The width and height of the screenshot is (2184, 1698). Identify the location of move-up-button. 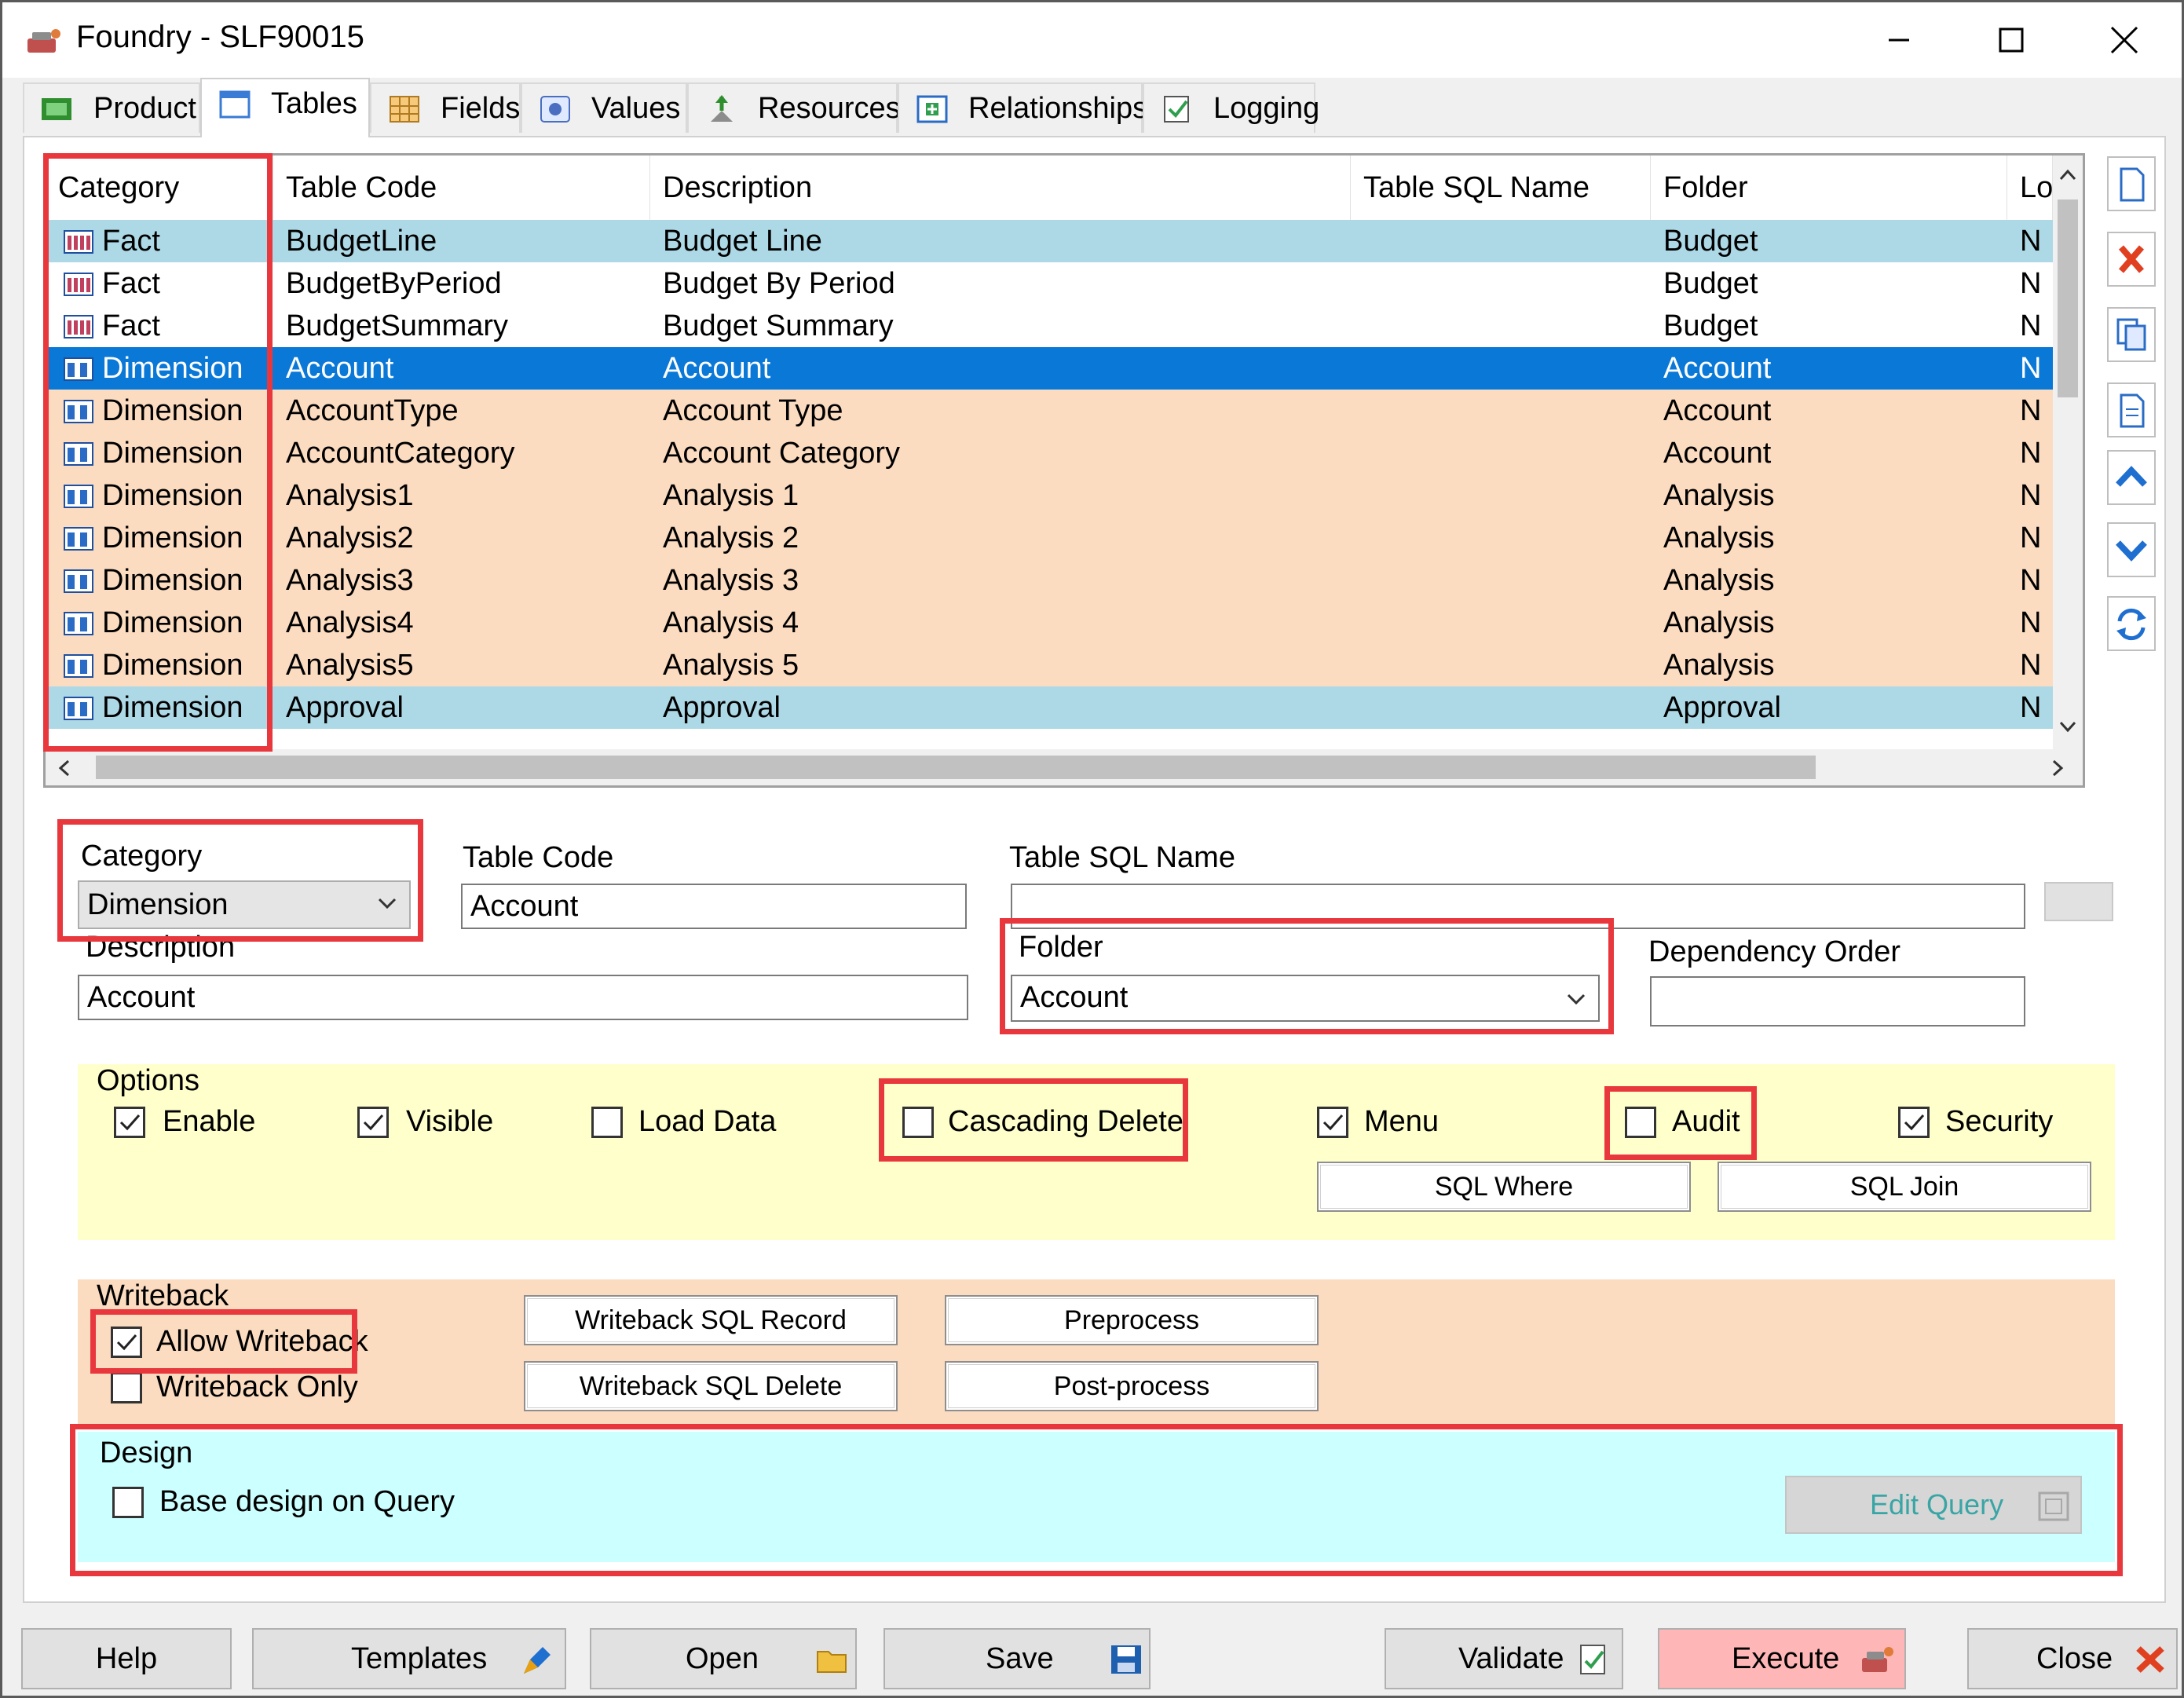
(2131, 477).